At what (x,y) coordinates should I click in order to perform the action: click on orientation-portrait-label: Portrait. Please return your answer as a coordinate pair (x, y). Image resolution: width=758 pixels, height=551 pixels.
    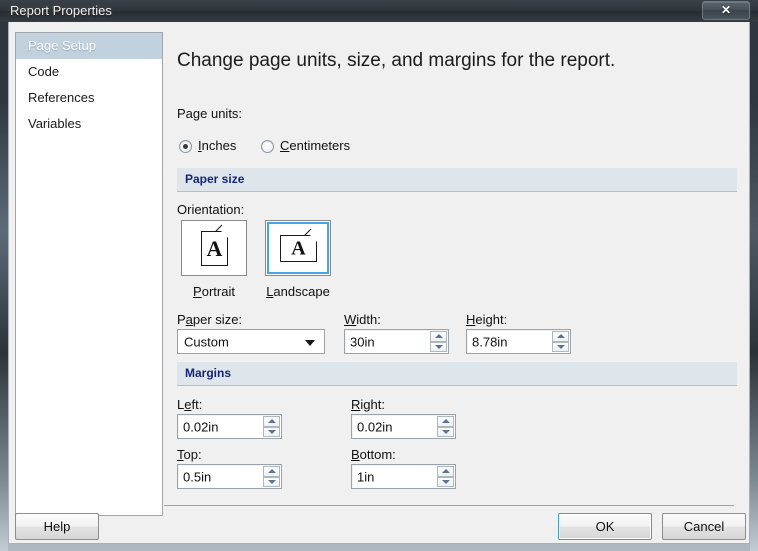
    Looking at the image, I should click on (214, 291).